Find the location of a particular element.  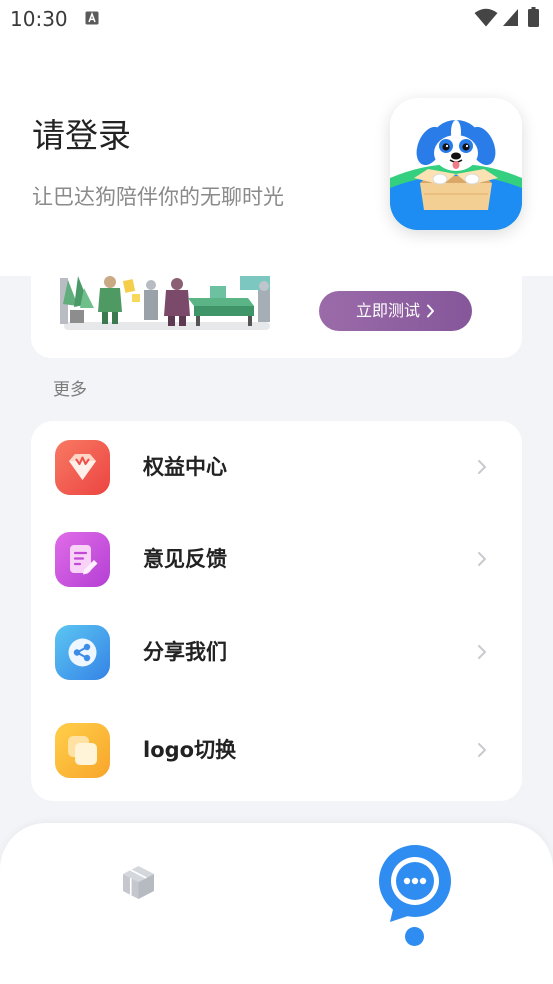

signal-icon is located at coordinates (510, 17).